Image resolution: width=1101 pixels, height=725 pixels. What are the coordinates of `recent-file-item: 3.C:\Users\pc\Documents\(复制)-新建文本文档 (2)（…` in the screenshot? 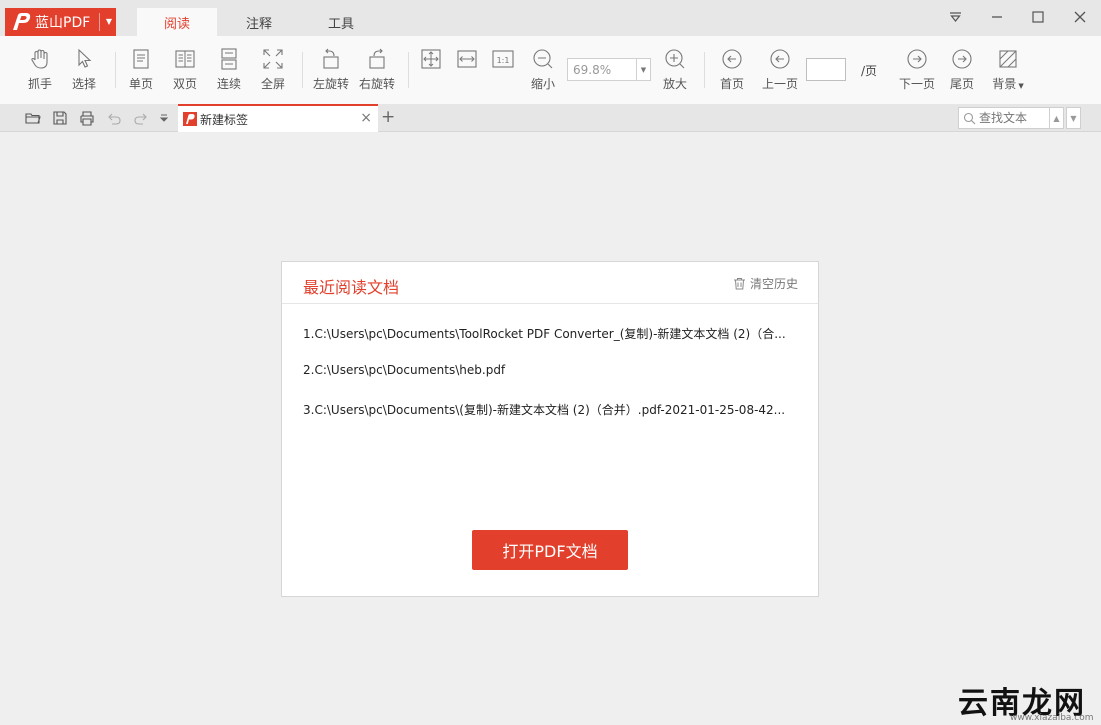 It's located at (544, 409).